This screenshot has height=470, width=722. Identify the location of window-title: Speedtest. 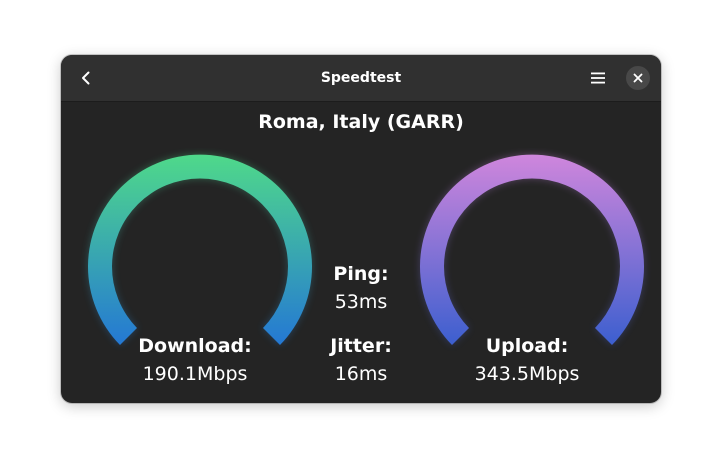
(361, 78).